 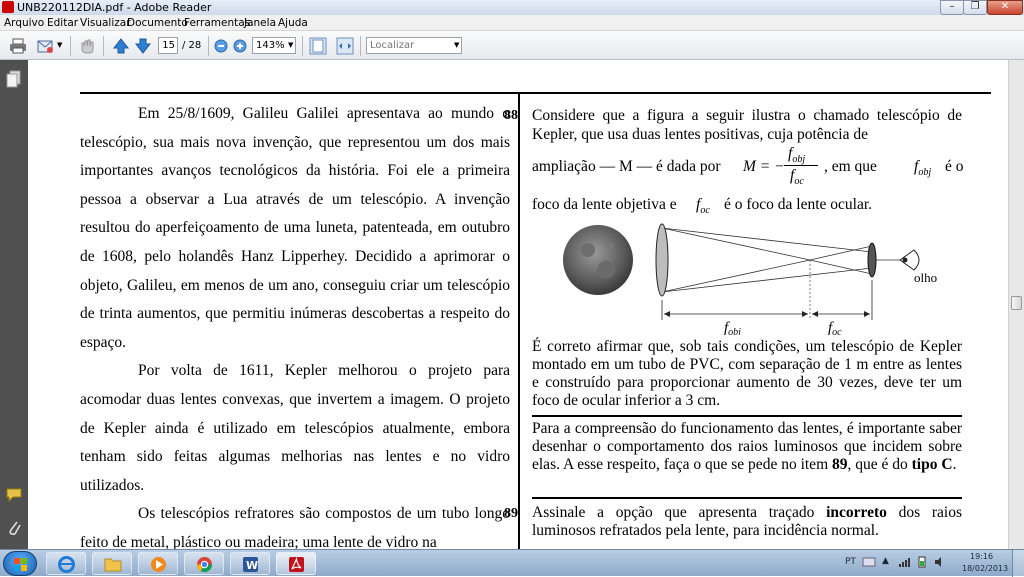 I want to click on fobj-symbol: fobj, so click(x=923, y=168).